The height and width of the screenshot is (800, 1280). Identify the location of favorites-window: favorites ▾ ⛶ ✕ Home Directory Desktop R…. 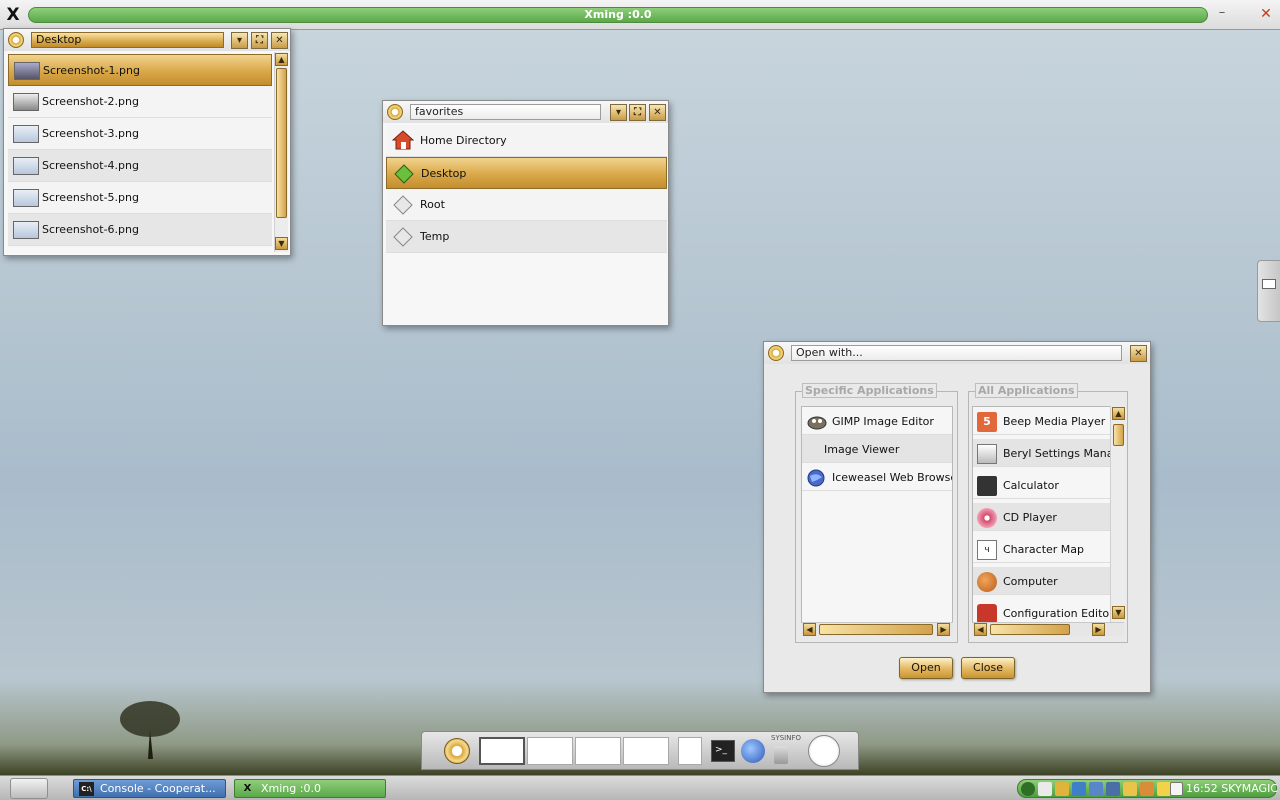
(525, 213).